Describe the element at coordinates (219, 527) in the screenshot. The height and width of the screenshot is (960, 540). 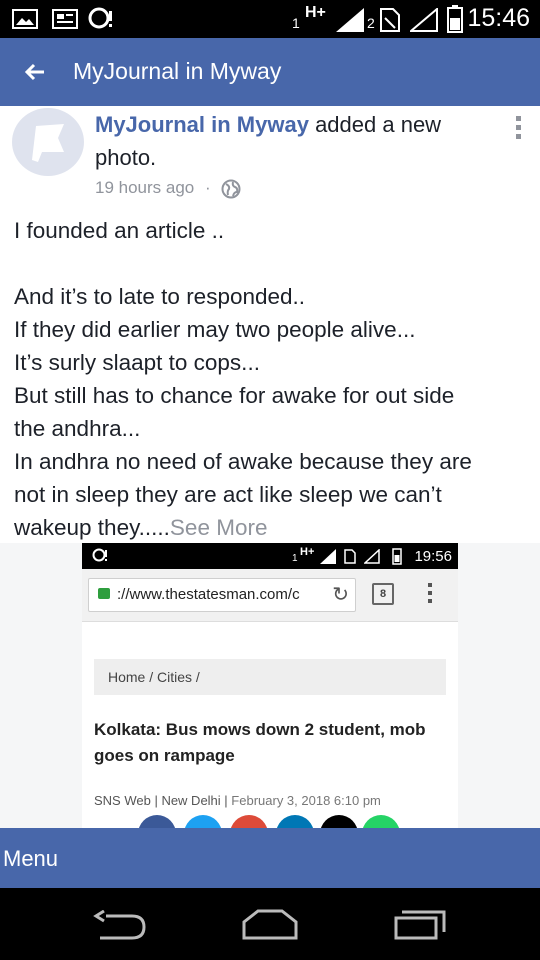
I see `see-more-link: See More` at that location.